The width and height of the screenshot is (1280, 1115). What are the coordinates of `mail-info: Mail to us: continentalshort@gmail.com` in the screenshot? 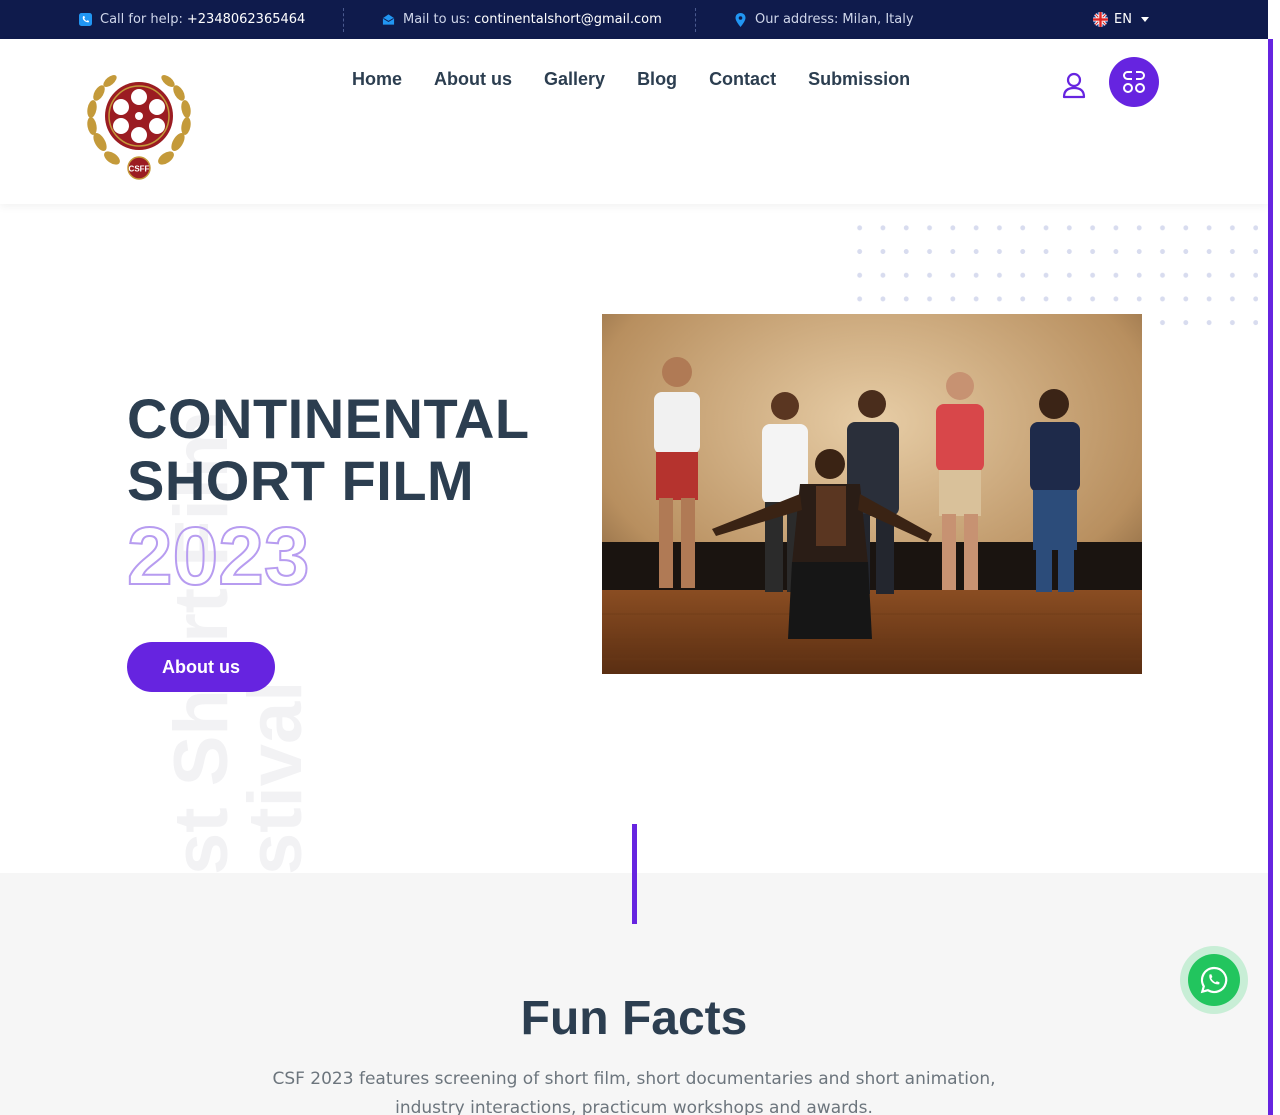 It's located at (522, 19).